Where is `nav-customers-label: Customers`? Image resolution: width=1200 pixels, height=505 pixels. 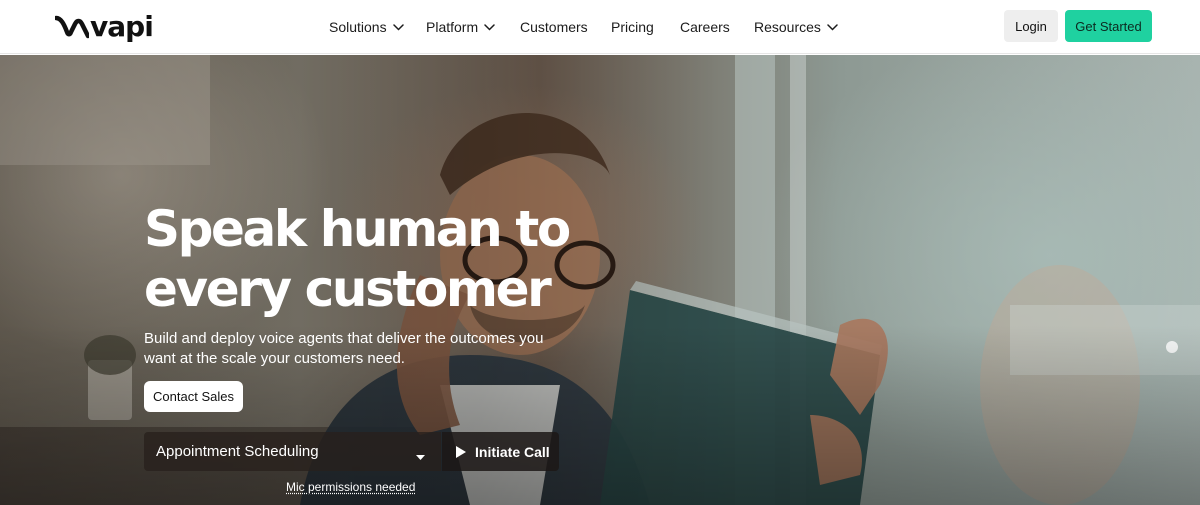
nav-customers-label: Customers is located at coordinates (554, 27).